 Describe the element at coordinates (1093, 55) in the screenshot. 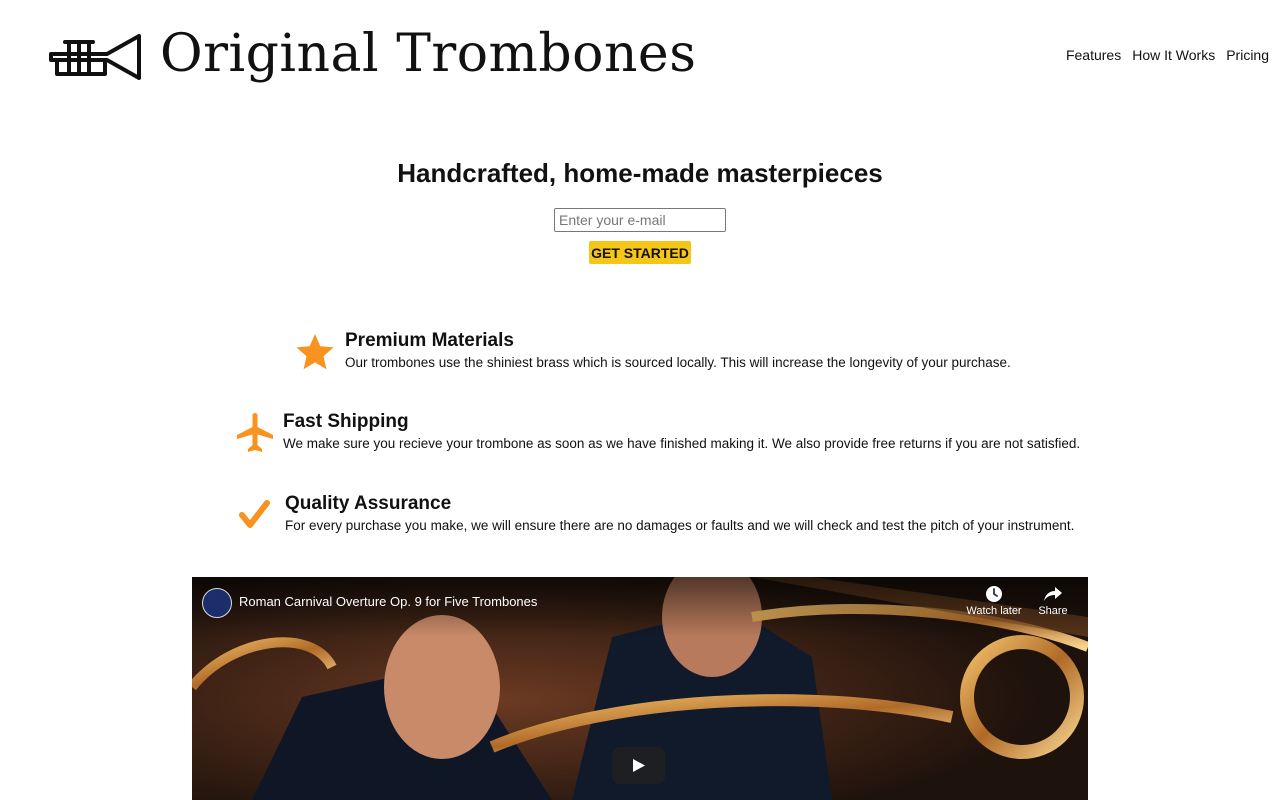

I see `nav-link-features: Features` at that location.